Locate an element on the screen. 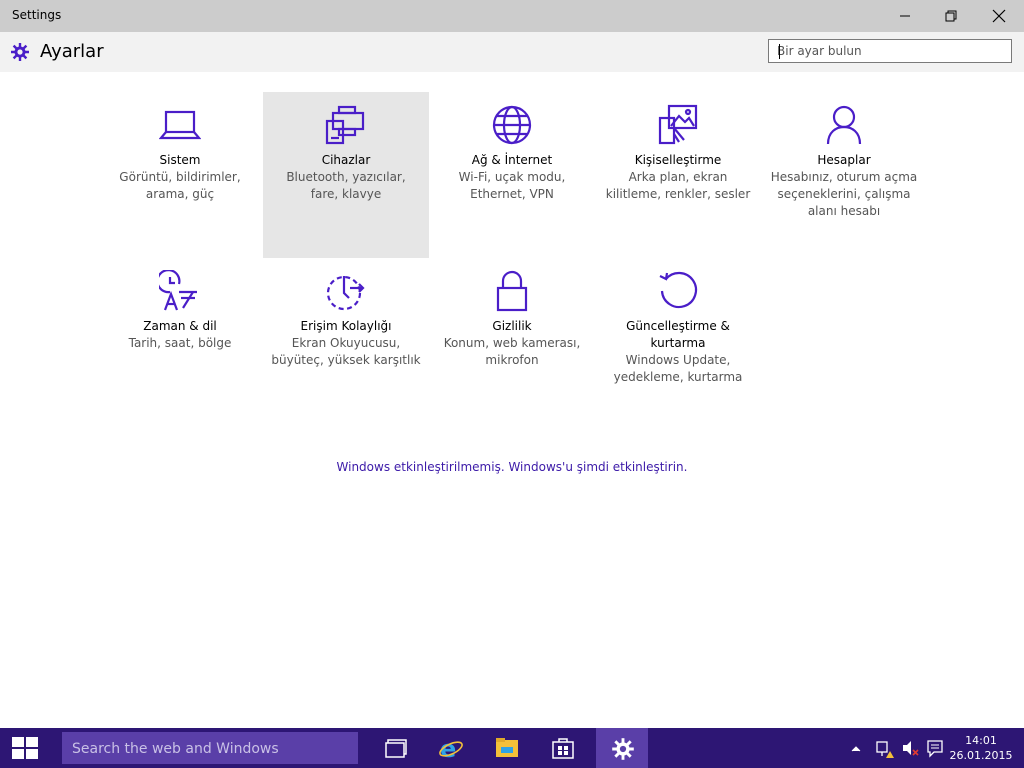 The height and width of the screenshot is (768, 1024). taskbar-search-input is located at coordinates (212, 749).